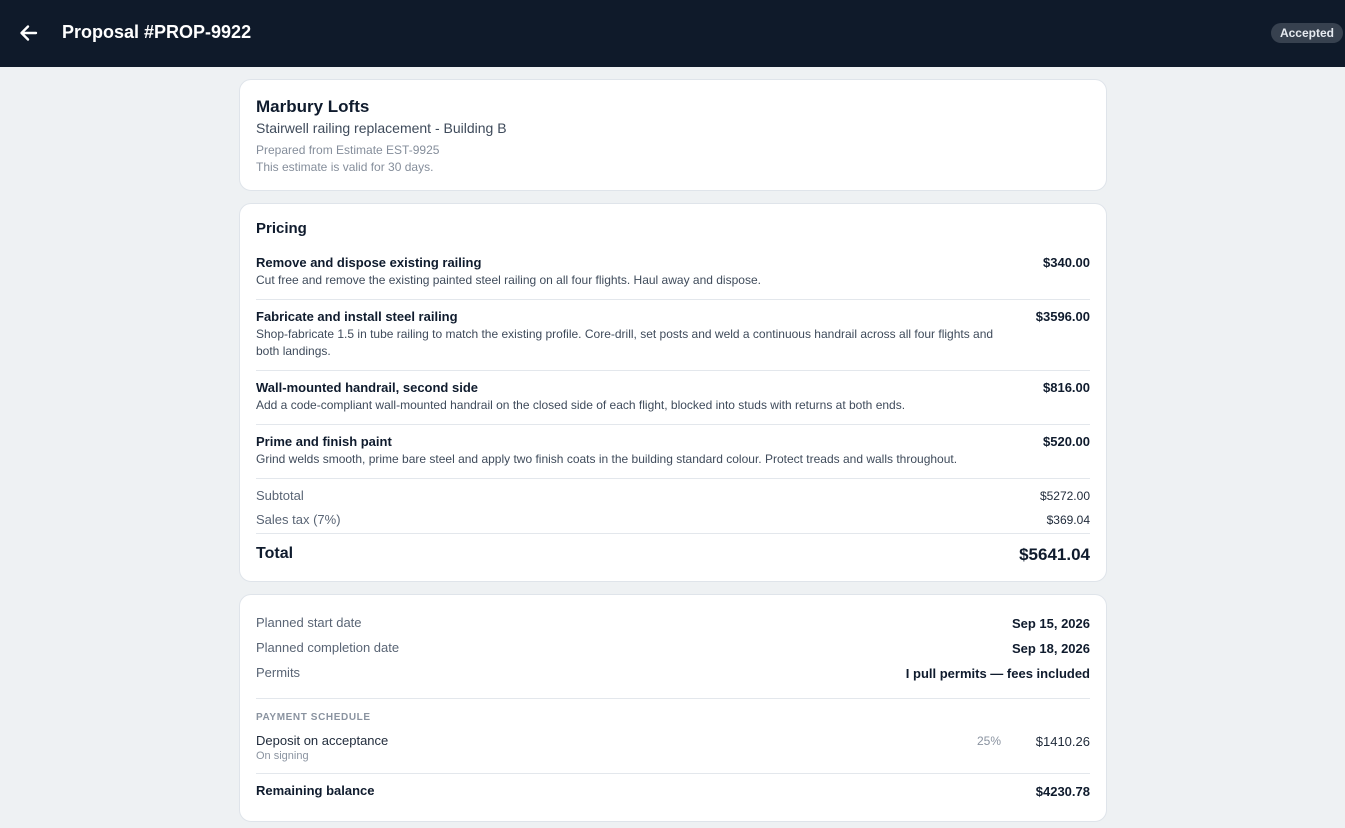 The height and width of the screenshot is (828, 1345). What do you see at coordinates (309, 622) in the screenshot?
I see `start-date-label: Planned start date` at bounding box center [309, 622].